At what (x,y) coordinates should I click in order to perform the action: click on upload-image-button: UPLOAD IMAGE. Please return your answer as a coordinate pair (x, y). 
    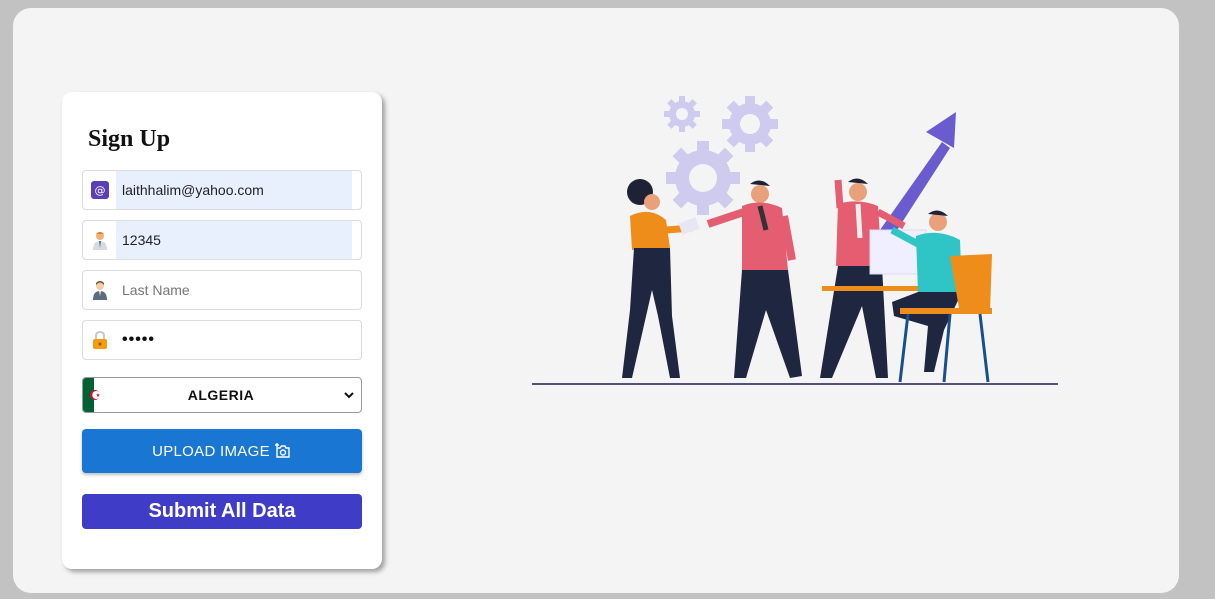
    Looking at the image, I should click on (222, 451).